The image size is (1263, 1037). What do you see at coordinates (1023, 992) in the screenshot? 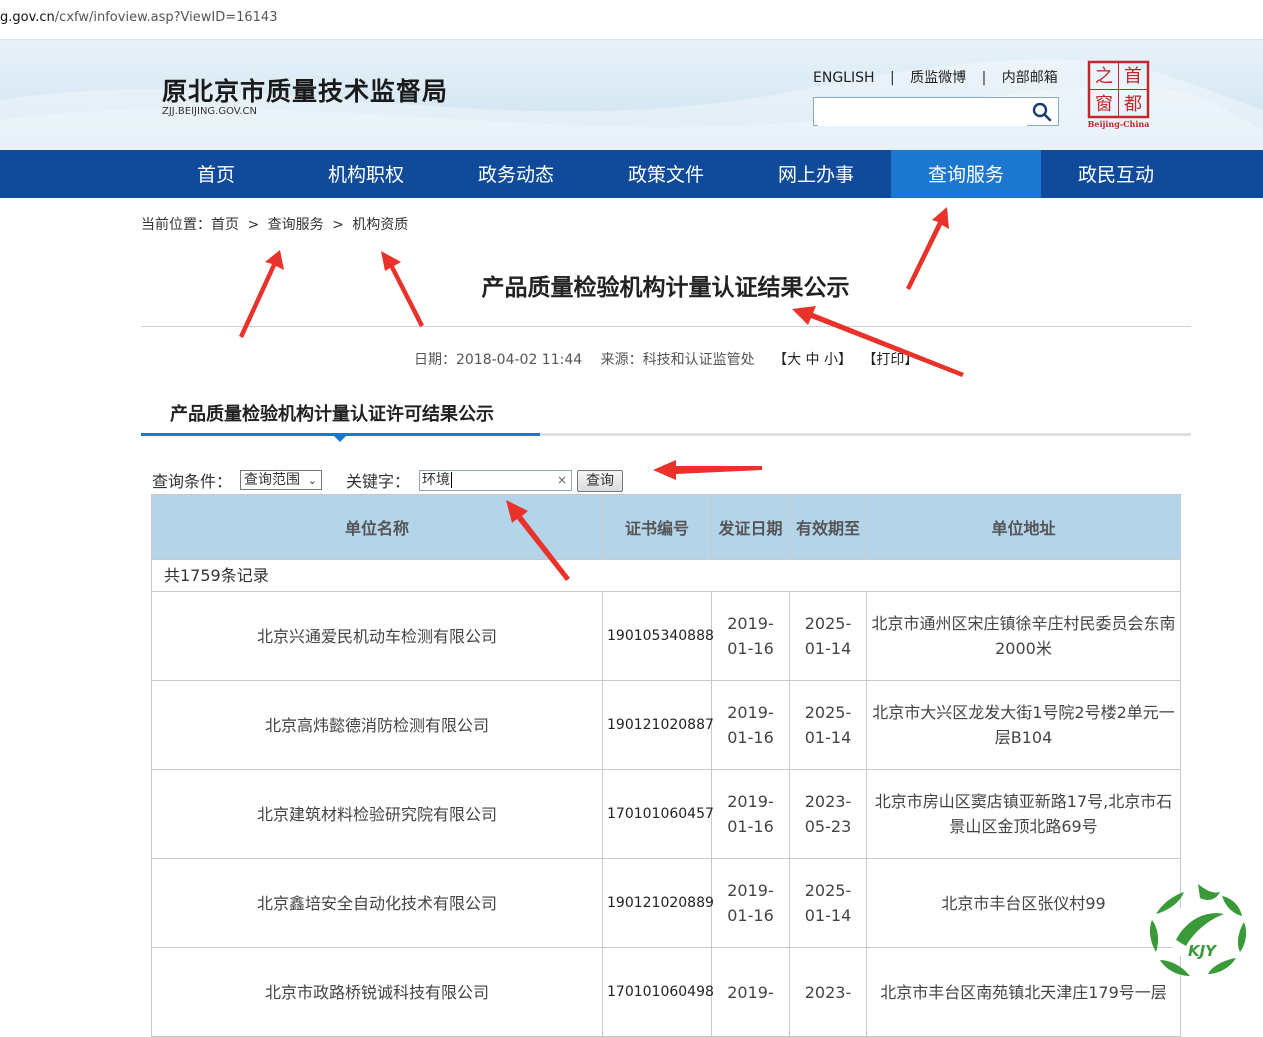
I see `address: 北京市丰台区南苑镇北天津庄179号一层` at bounding box center [1023, 992].